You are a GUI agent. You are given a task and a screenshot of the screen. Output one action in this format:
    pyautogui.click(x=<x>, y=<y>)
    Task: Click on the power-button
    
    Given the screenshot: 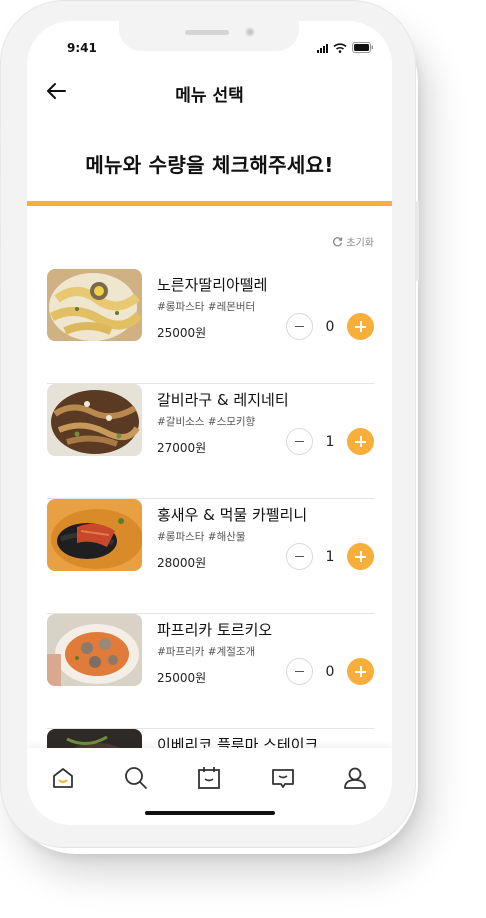 What is the action you would take?
    pyautogui.click(x=417, y=241)
    